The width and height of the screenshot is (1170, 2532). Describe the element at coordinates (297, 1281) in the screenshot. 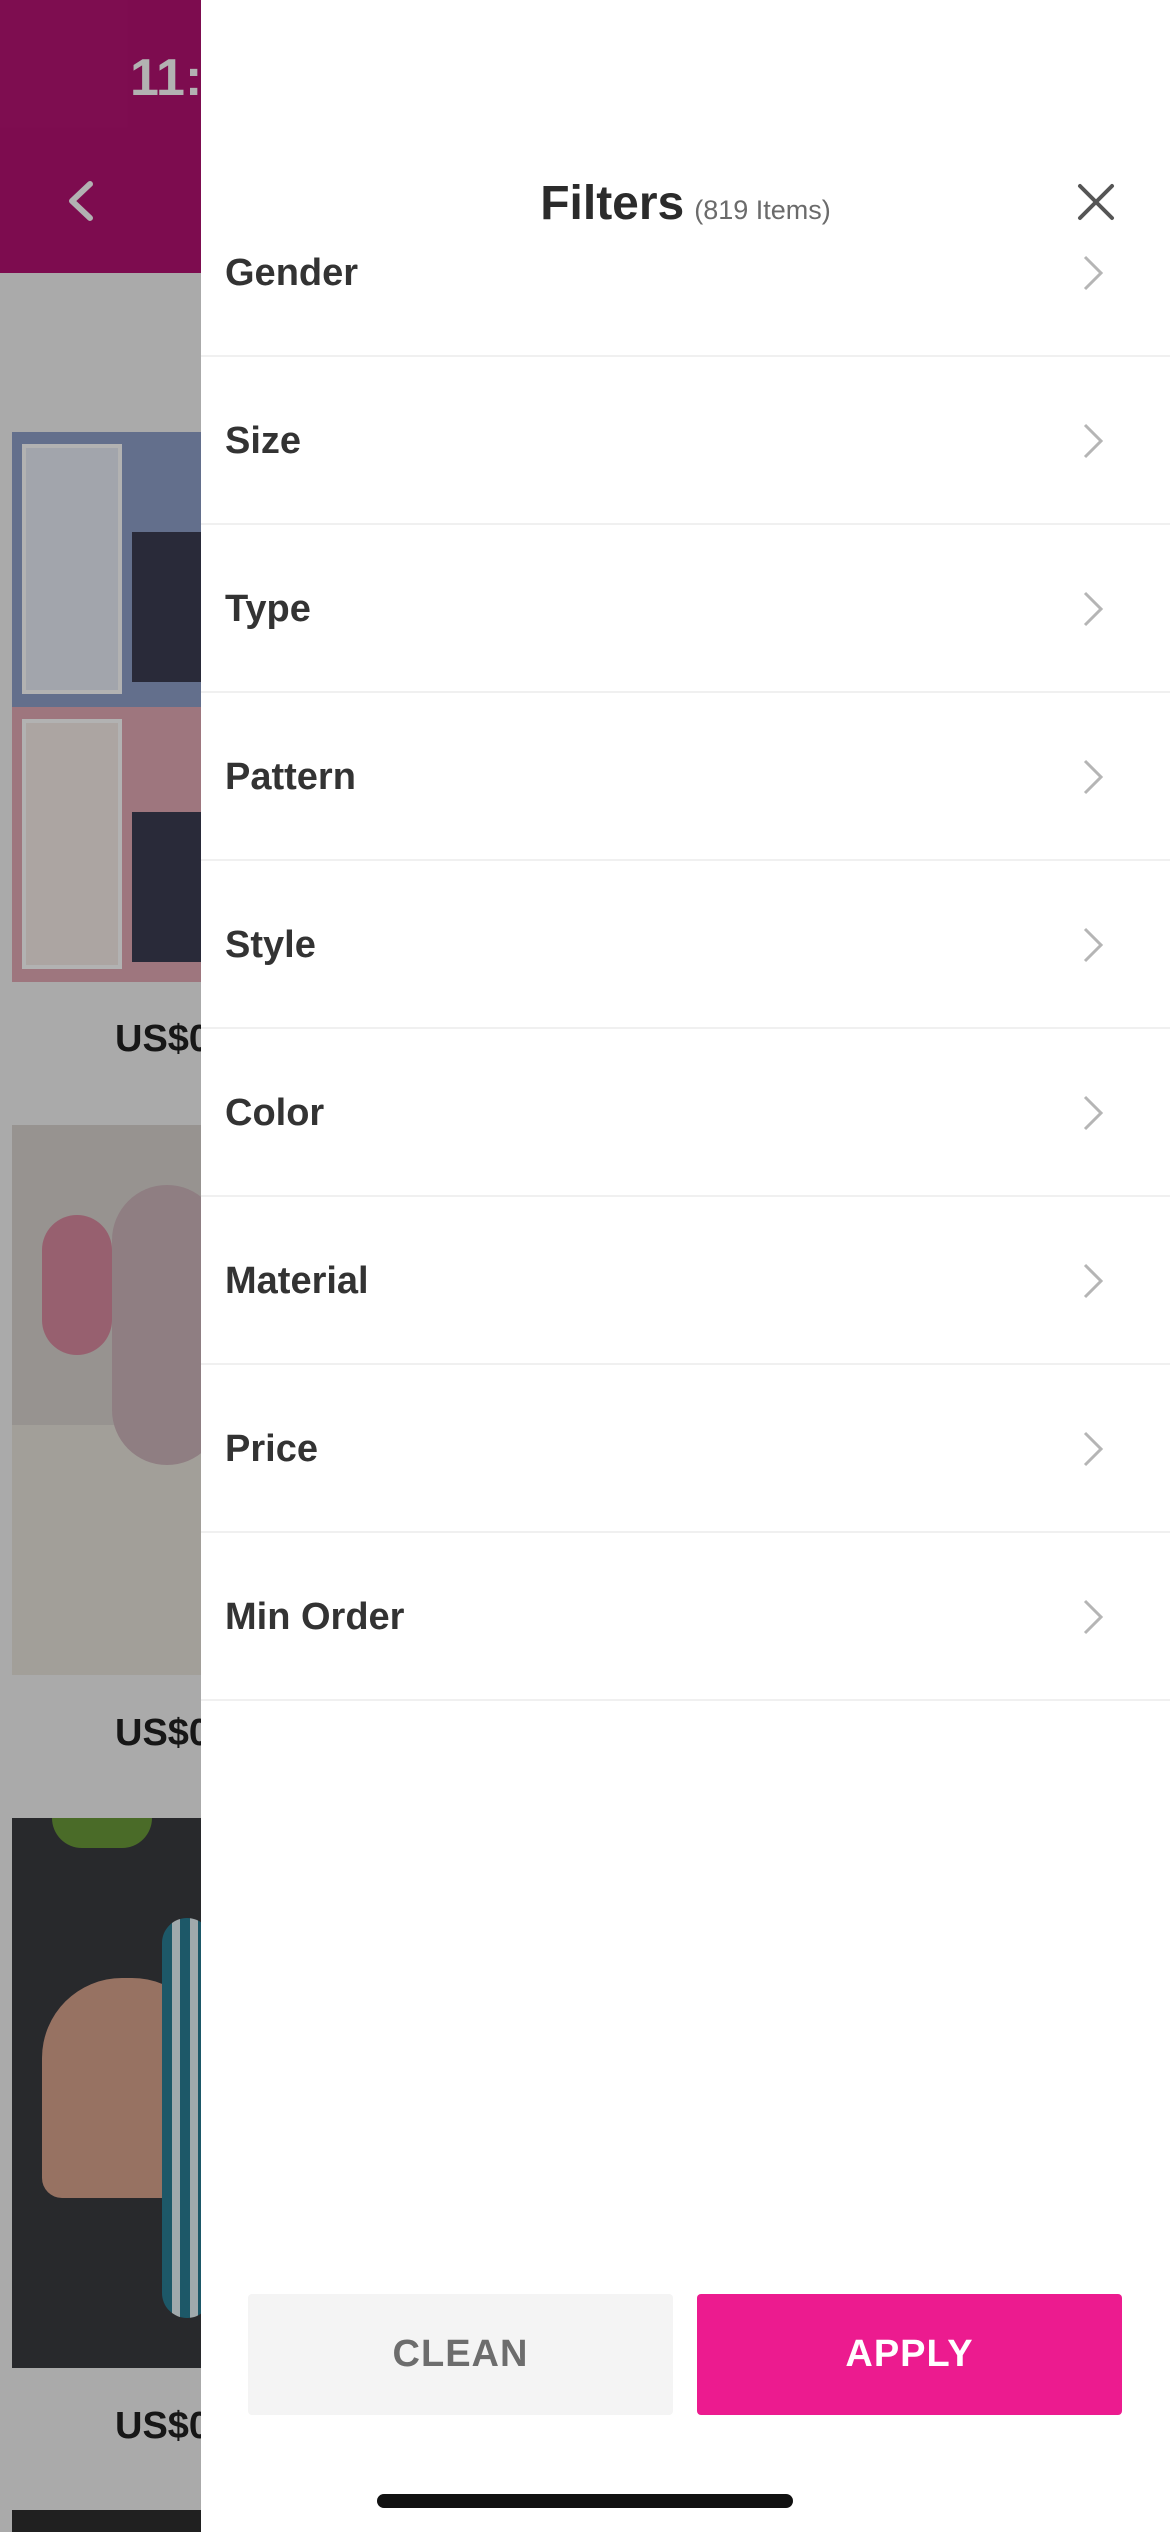

I see `filter-item-label: Material` at that location.